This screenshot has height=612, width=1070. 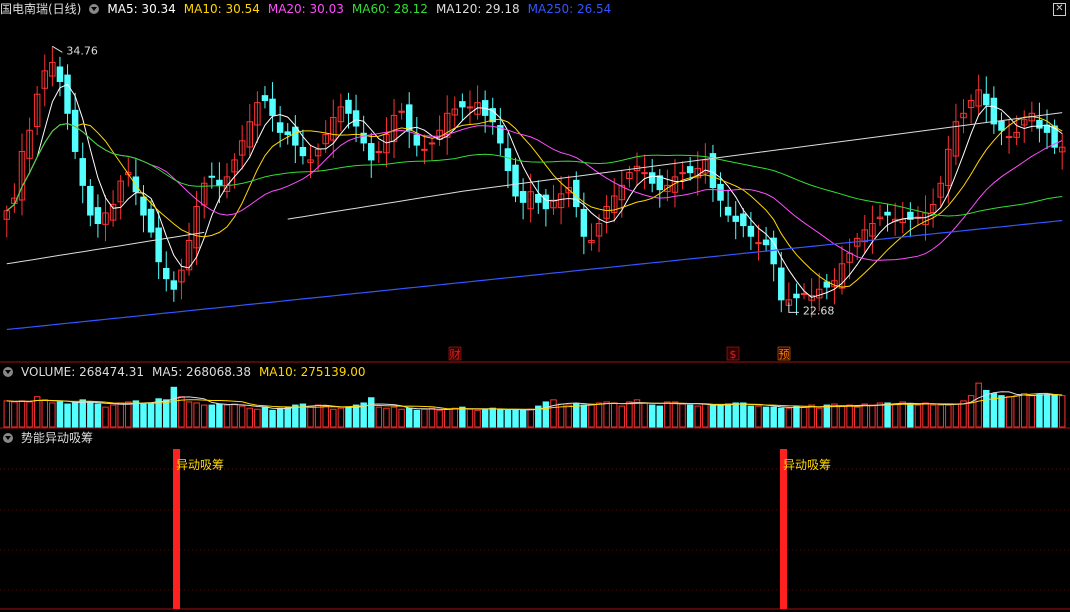 I want to click on high-price-label: 34.76, so click(x=82, y=50).